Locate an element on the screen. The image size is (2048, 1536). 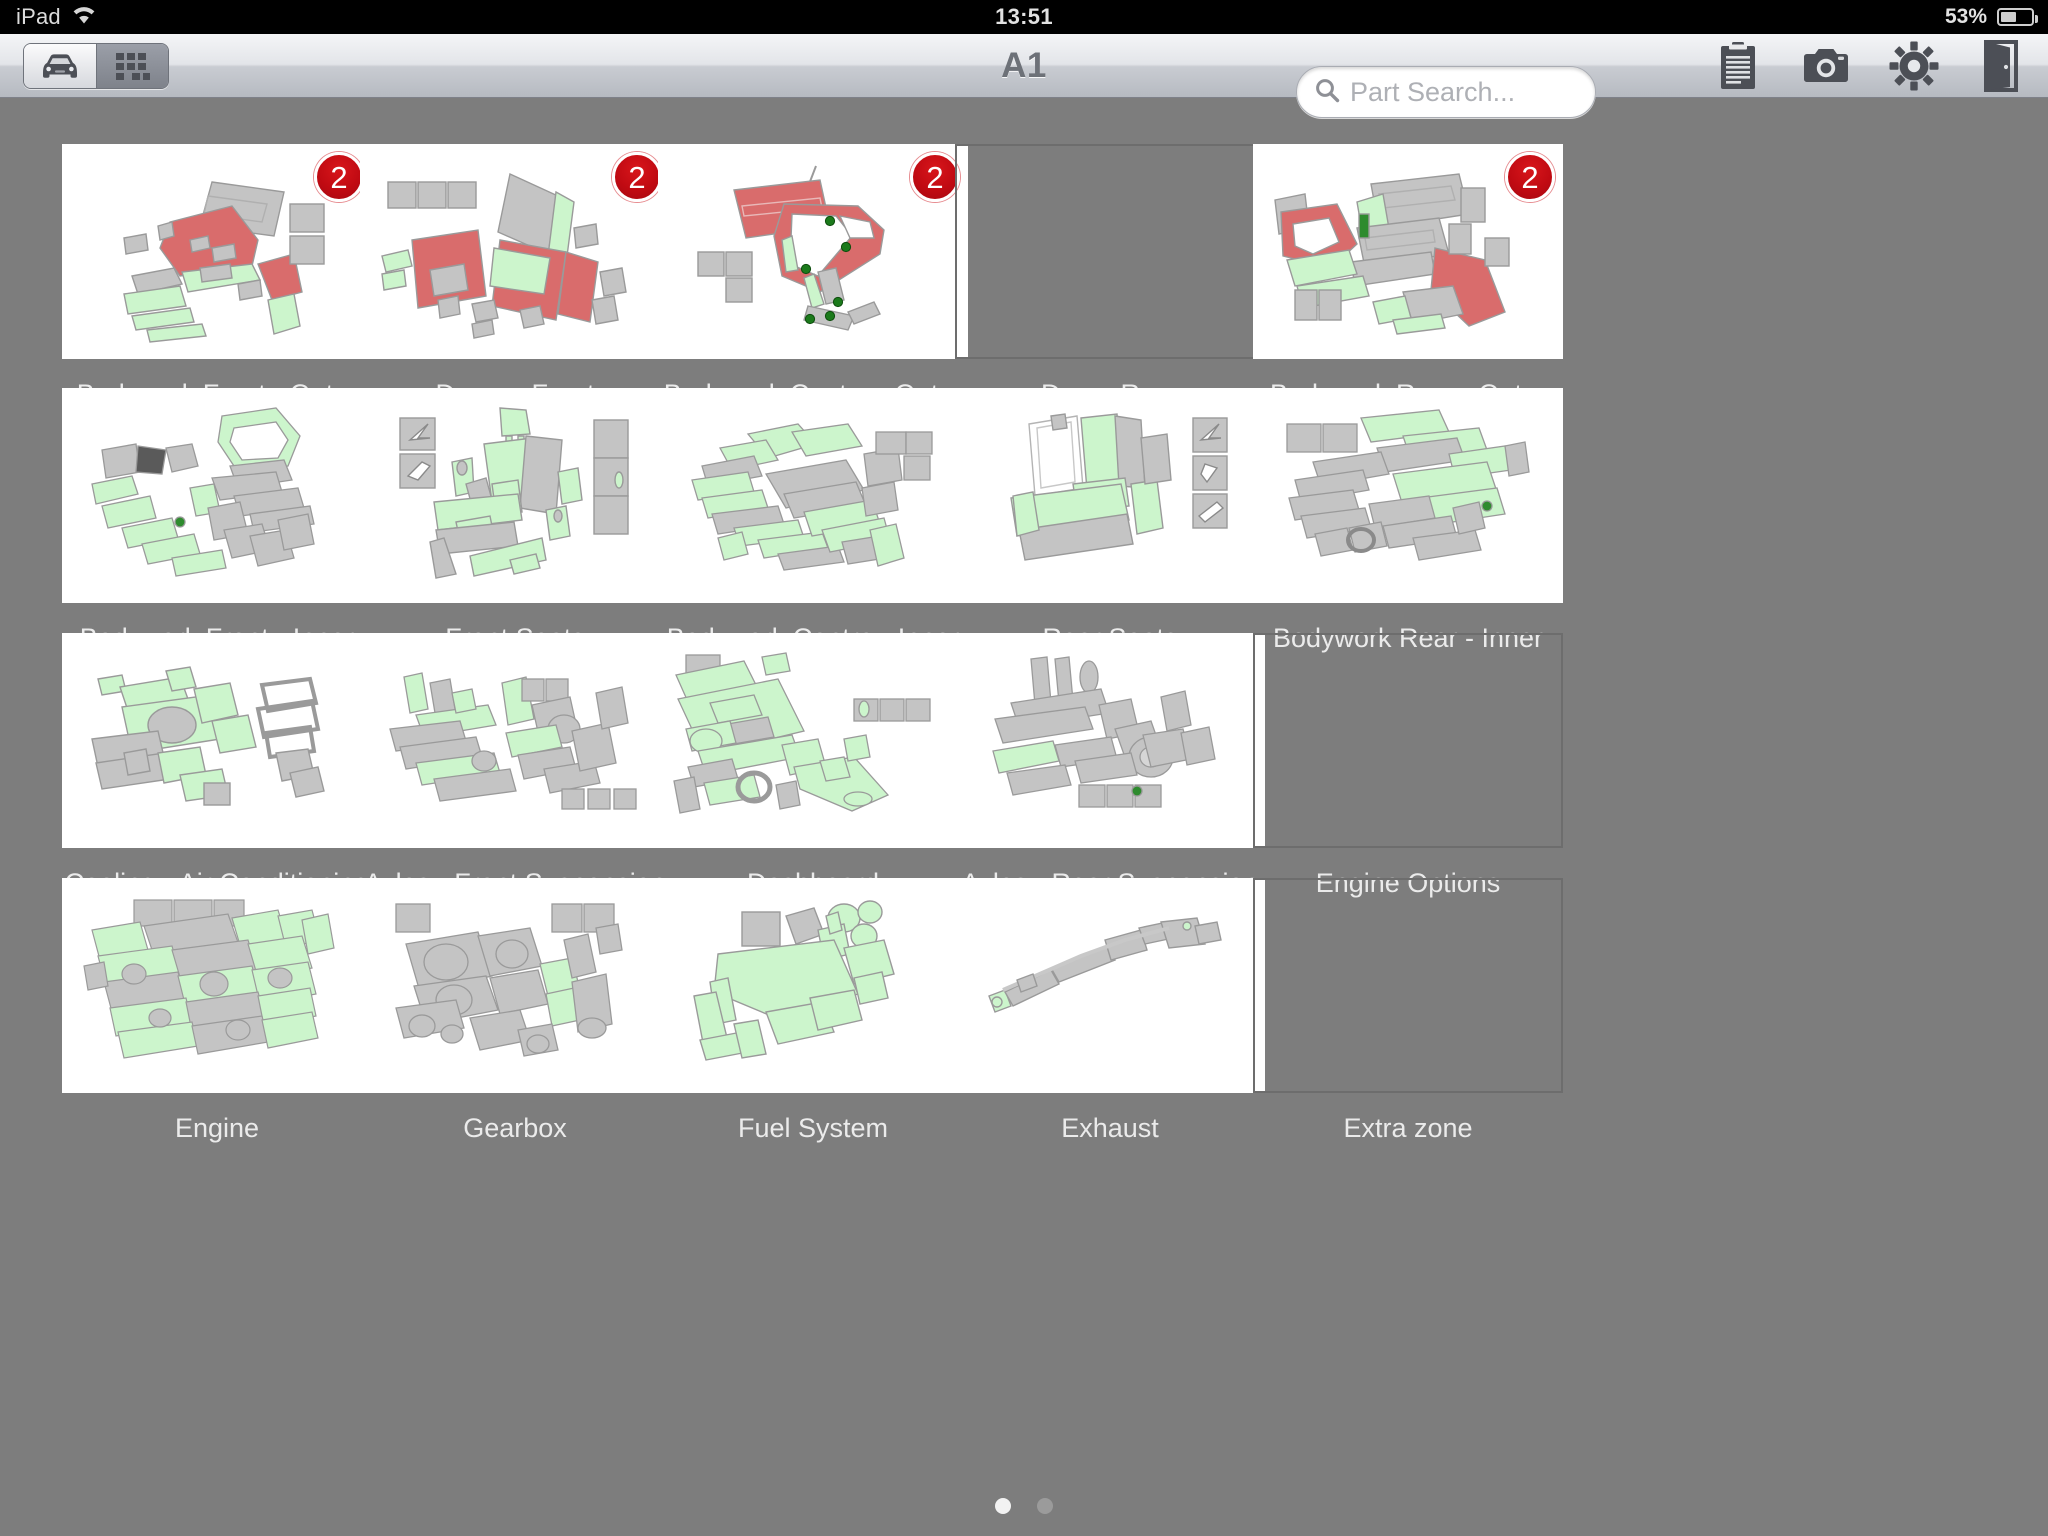
page-indicator is located at coordinates (1024, 1506).